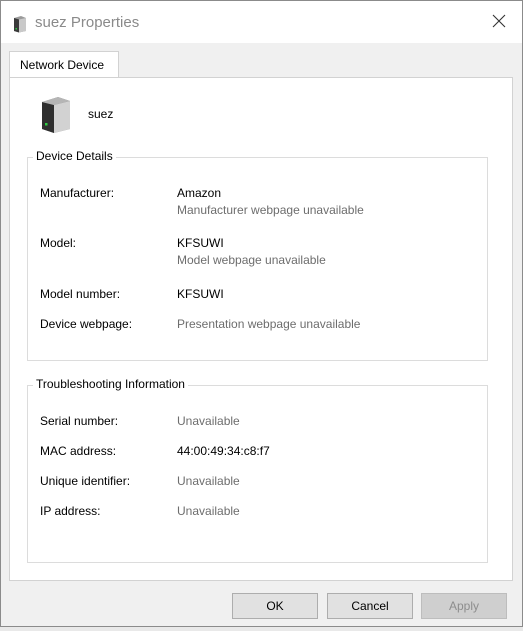 The height and width of the screenshot is (631, 523). I want to click on close-icon, so click(499, 22).